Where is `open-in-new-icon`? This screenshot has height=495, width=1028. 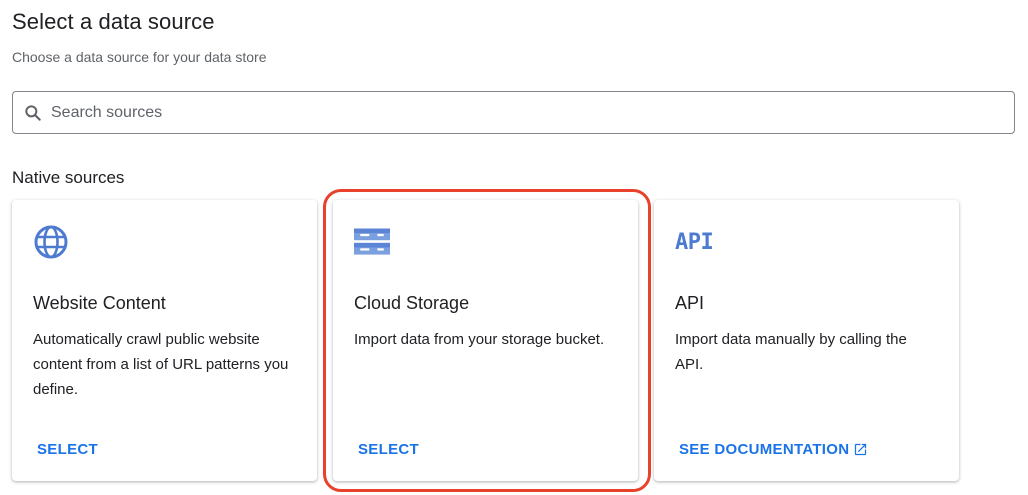
open-in-new-icon is located at coordinates (860, 449).